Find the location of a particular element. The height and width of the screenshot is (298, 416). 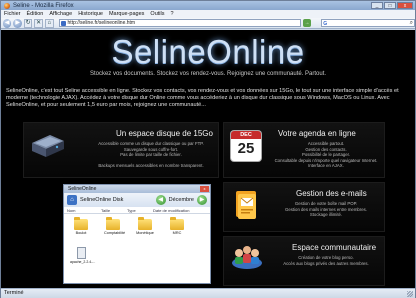

google-icon: G is located at coordinates (325, 24).